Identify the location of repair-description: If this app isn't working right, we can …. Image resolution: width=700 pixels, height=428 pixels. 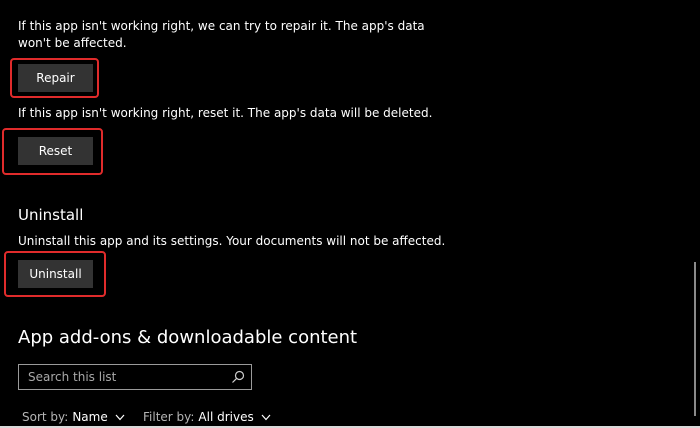
(221, 35).